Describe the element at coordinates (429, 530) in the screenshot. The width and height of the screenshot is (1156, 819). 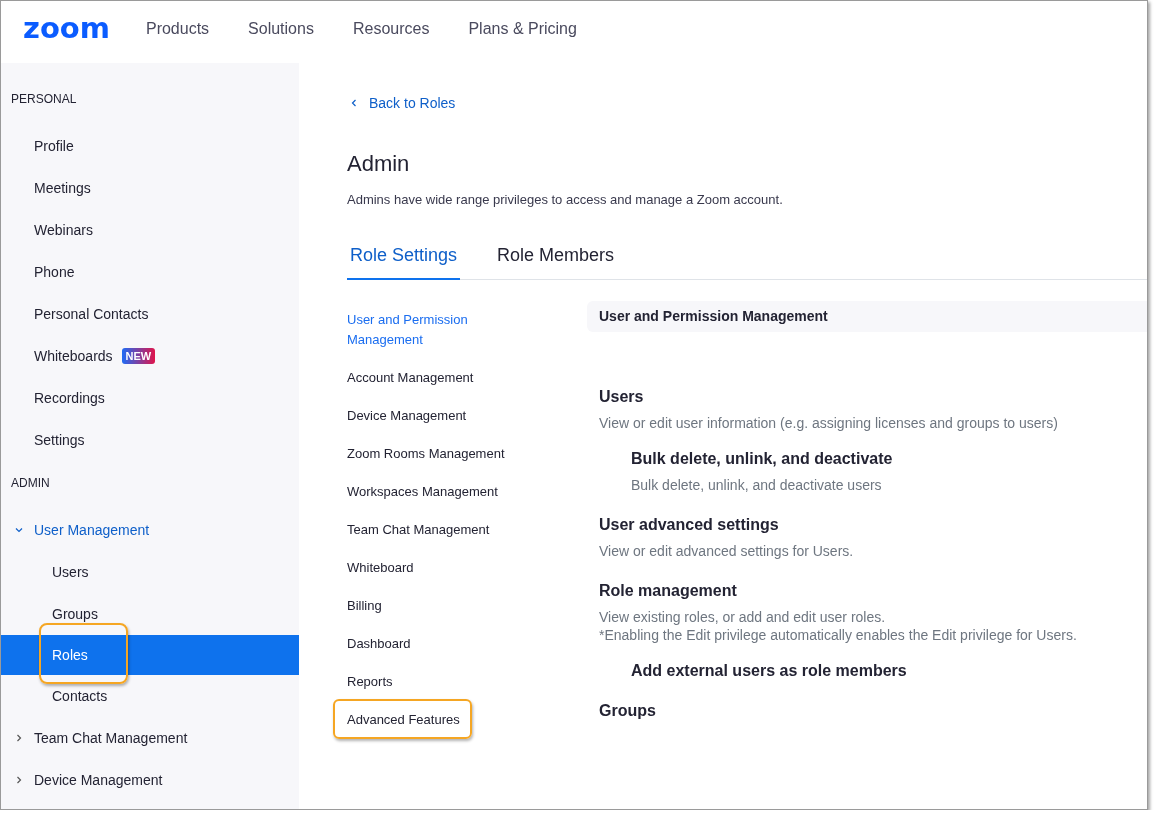
I see `category-link: Team Chat Management` at that location.